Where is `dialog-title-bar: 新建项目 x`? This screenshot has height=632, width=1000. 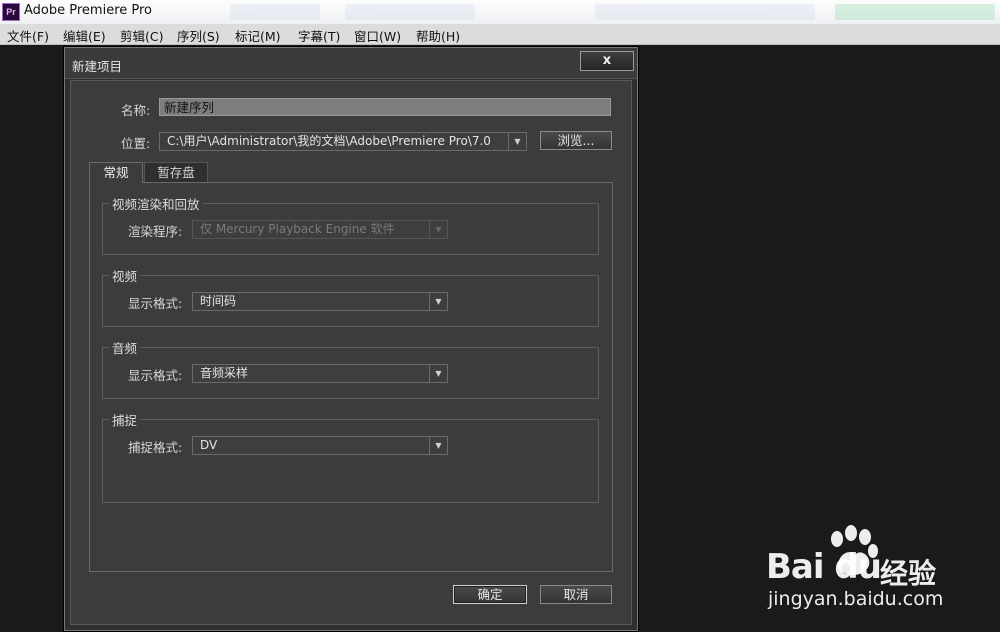
dialog-title-bar: 新建项目 x is located at coordinates (351, 63).